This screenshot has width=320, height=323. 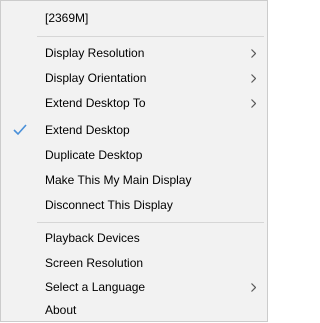 I want to click on menu-item-display-orientation: Display Orientation, so click(x=134, y=78).